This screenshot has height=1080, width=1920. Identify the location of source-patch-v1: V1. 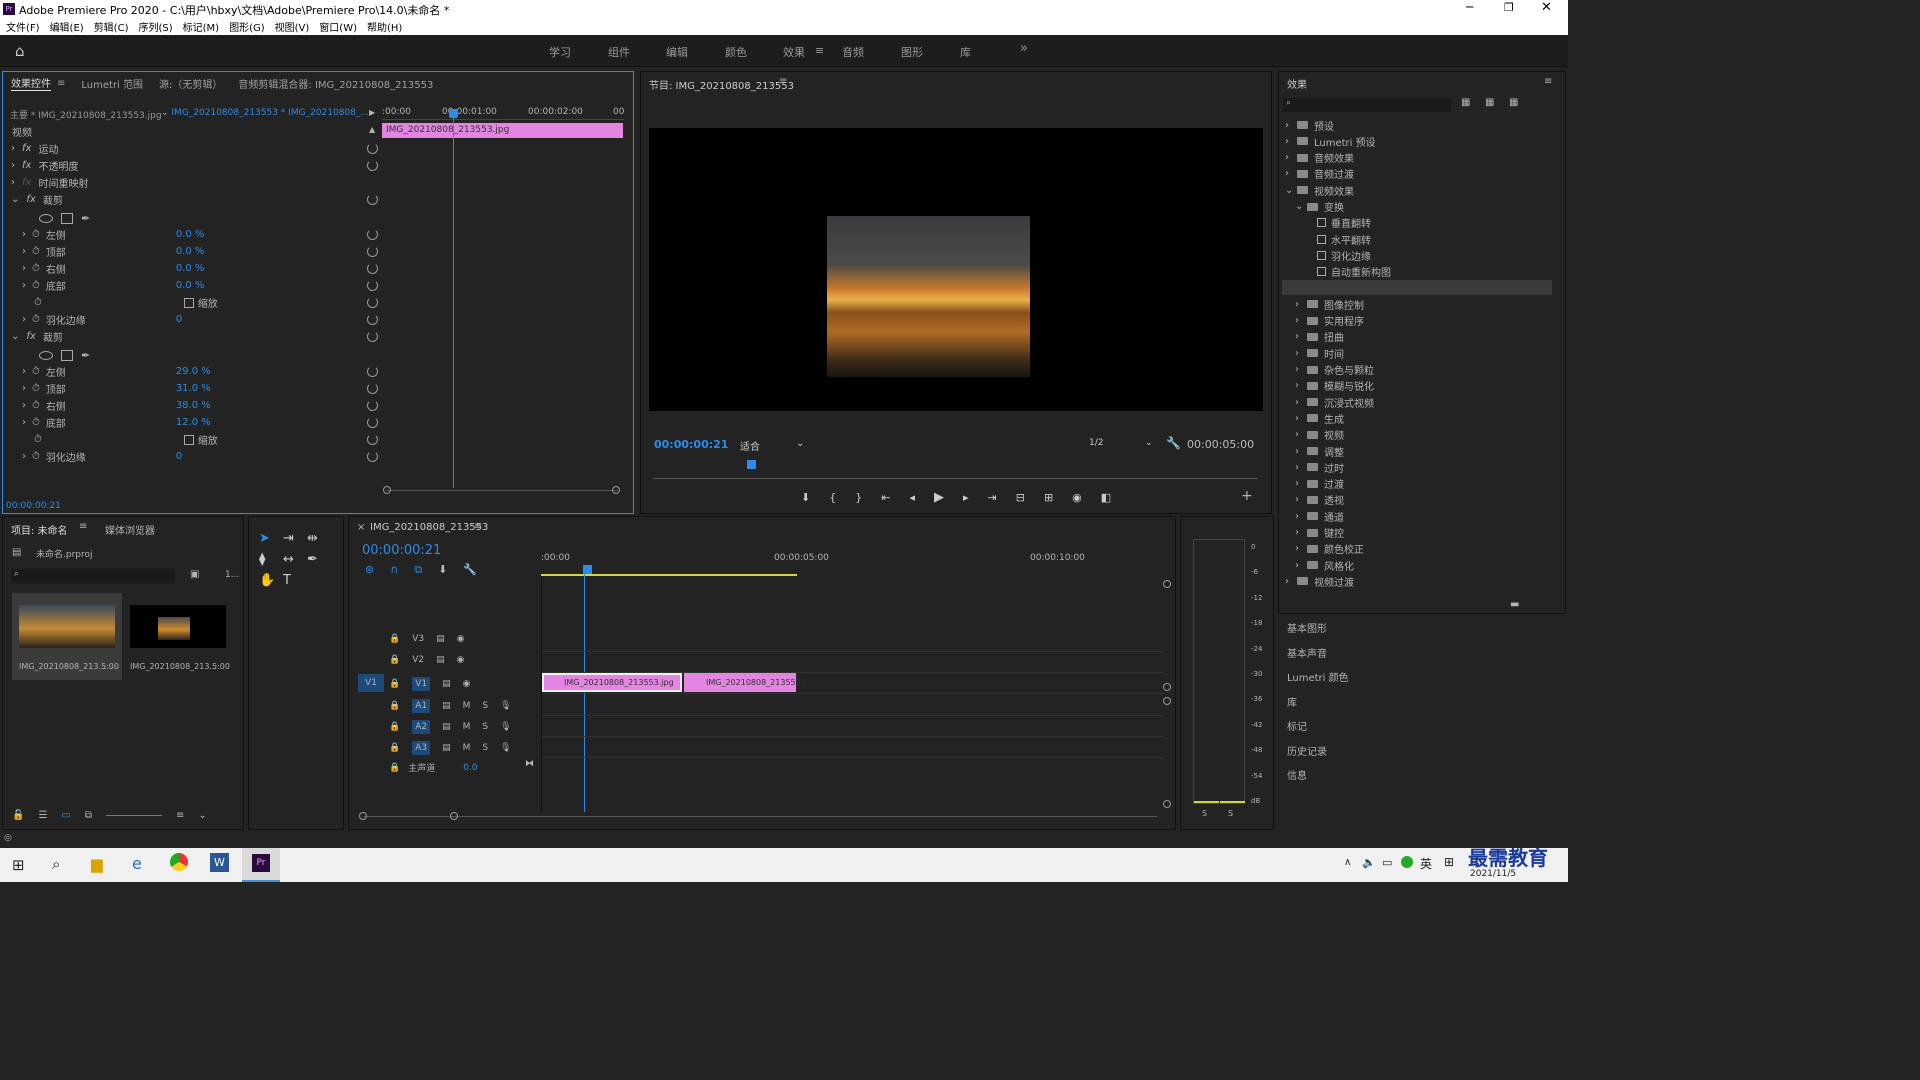
(371, 683).